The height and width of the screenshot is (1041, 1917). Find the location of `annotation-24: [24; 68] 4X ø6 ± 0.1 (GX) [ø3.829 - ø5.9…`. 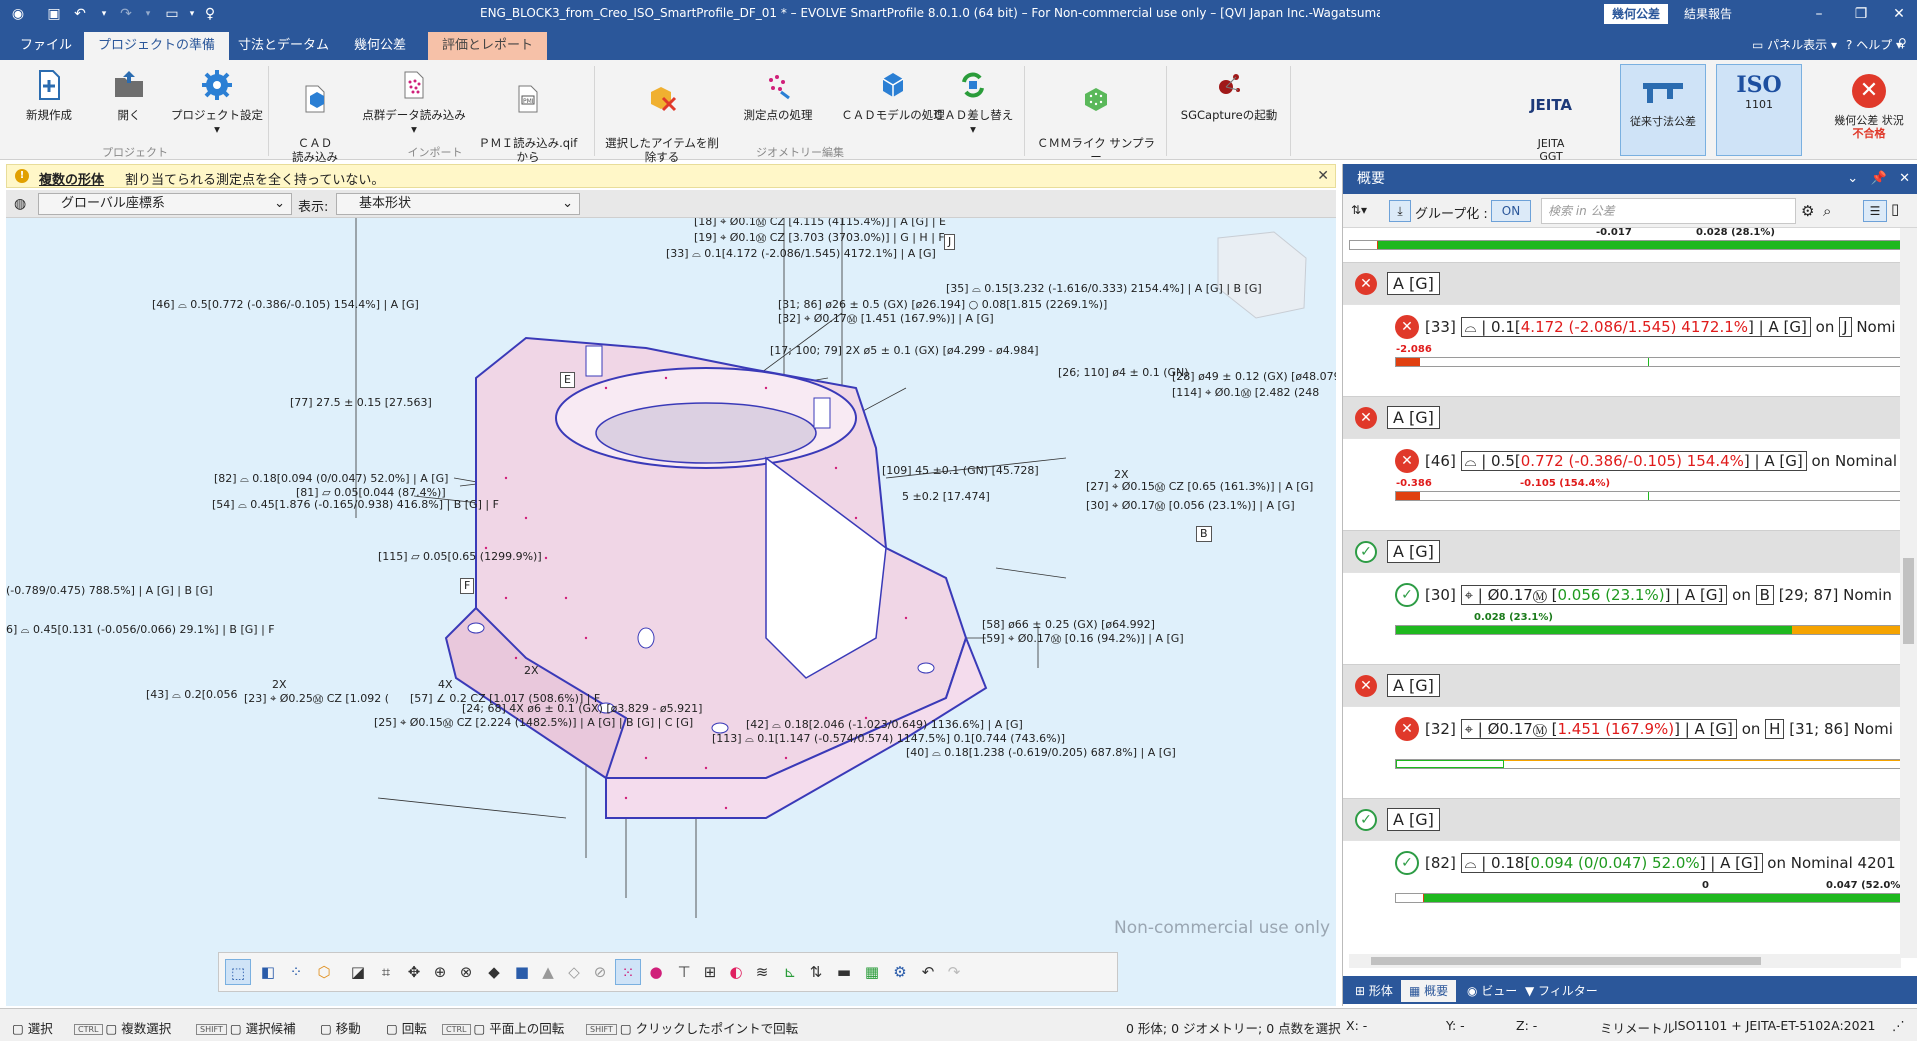

annotation-24: [24; 68] 4X ø6 ± 0.1 (GX) [ø3.829 - ø5.9… is located at coordinates (582, 709).